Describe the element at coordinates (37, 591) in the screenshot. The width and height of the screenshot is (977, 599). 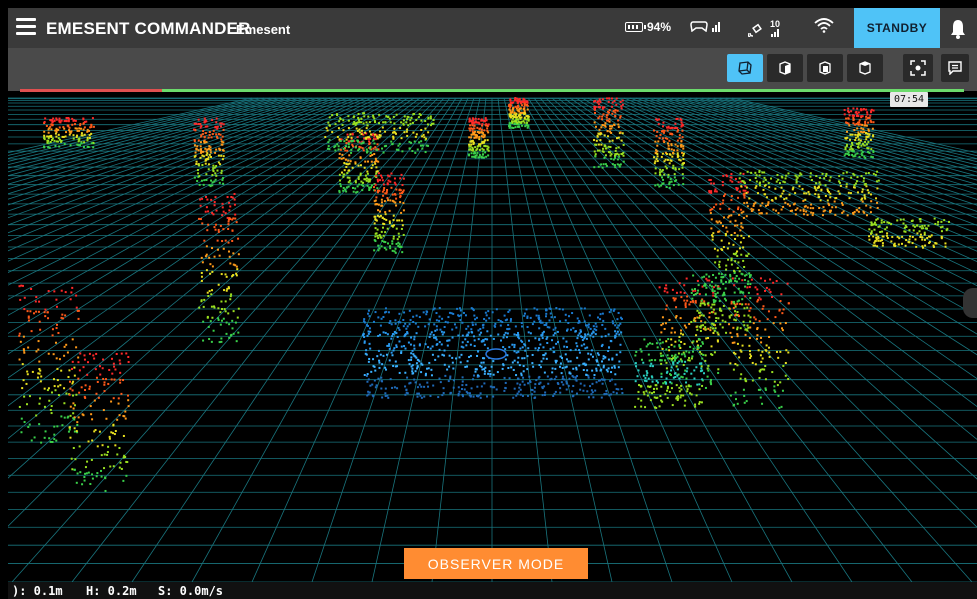
I see `distance-readout: ): 0.1m` at that location.